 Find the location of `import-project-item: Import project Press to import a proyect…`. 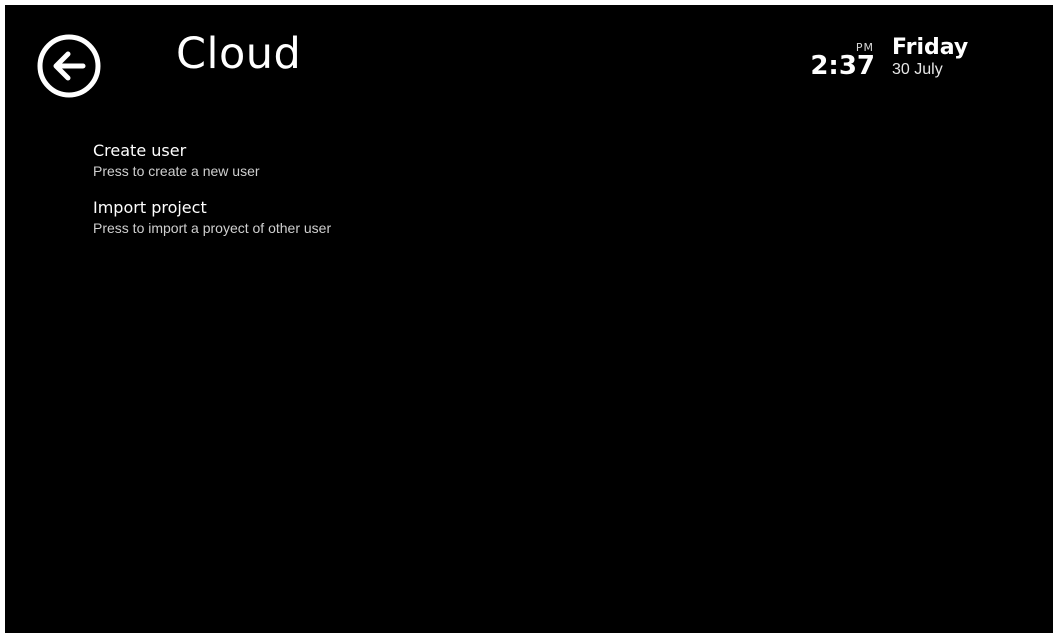

import-project-item: Import project Press to import a proyect… is located at coordinates (393, 217).